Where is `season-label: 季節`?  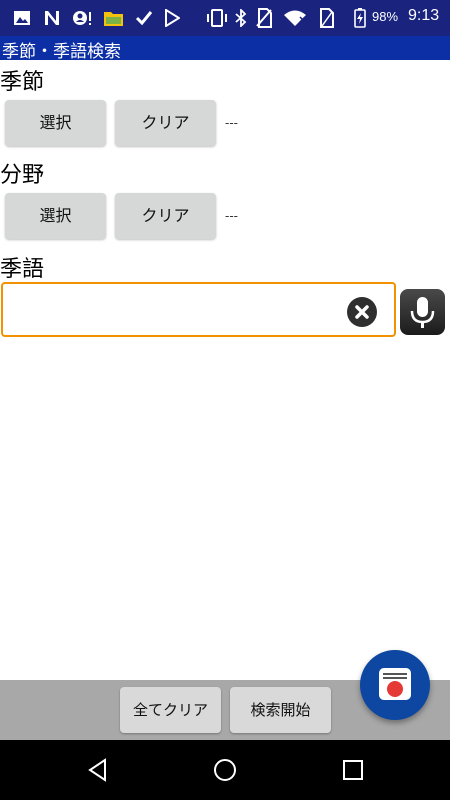
season-label: 季節 is located at coordinates (22, 82).